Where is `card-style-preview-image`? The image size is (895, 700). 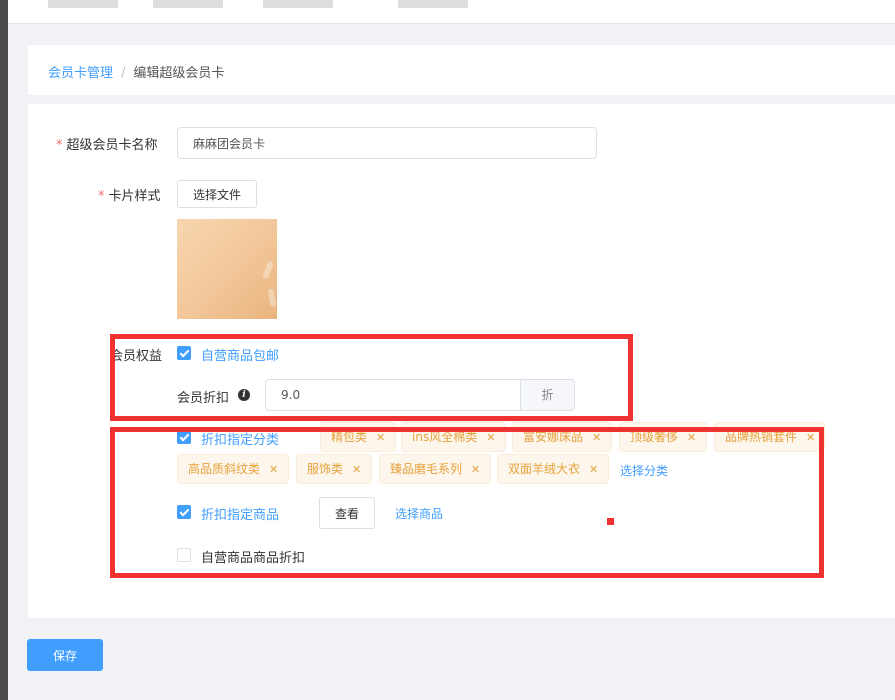 card-style-preview-image is located at coordinates (227, 269).